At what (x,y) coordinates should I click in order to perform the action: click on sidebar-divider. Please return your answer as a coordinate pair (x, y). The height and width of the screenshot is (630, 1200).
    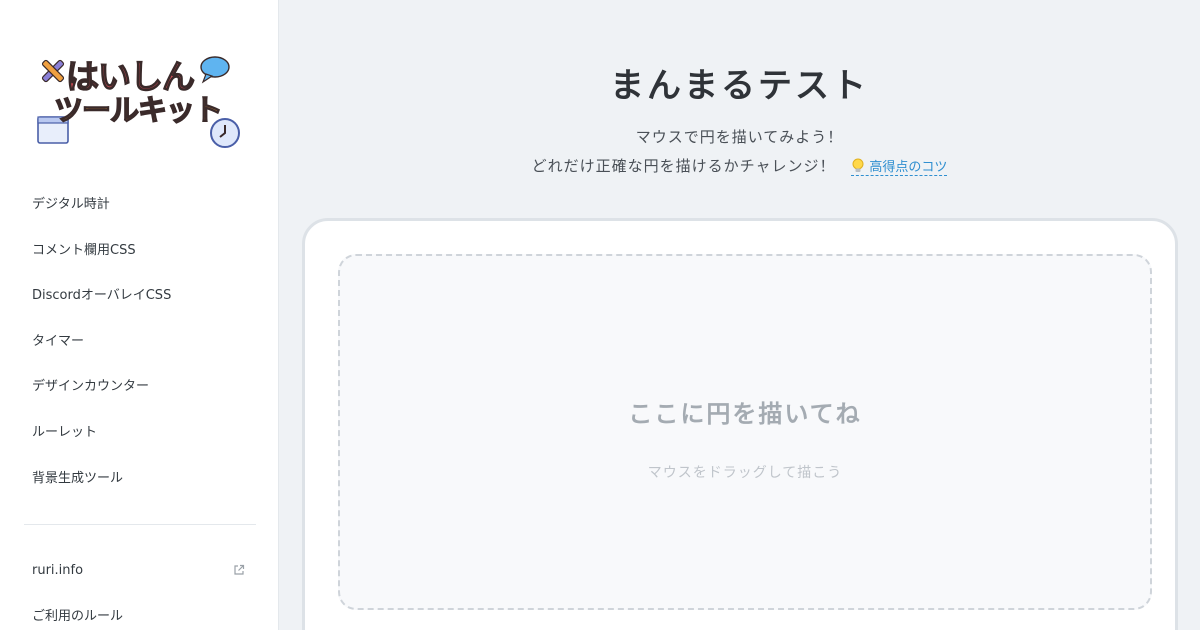
    Looking at the image, I should click on (140, 524).